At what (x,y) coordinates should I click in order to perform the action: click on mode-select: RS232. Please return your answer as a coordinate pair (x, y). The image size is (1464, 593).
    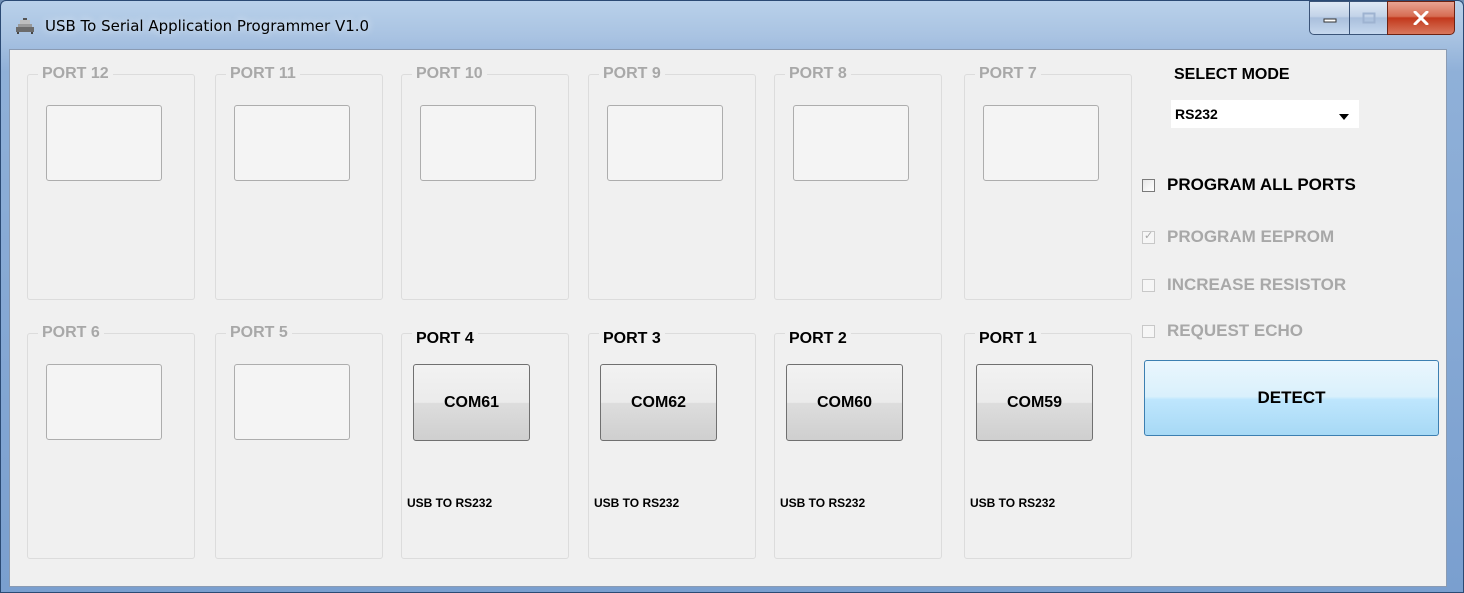
    Looking at the image, I should click on (1265, 114).